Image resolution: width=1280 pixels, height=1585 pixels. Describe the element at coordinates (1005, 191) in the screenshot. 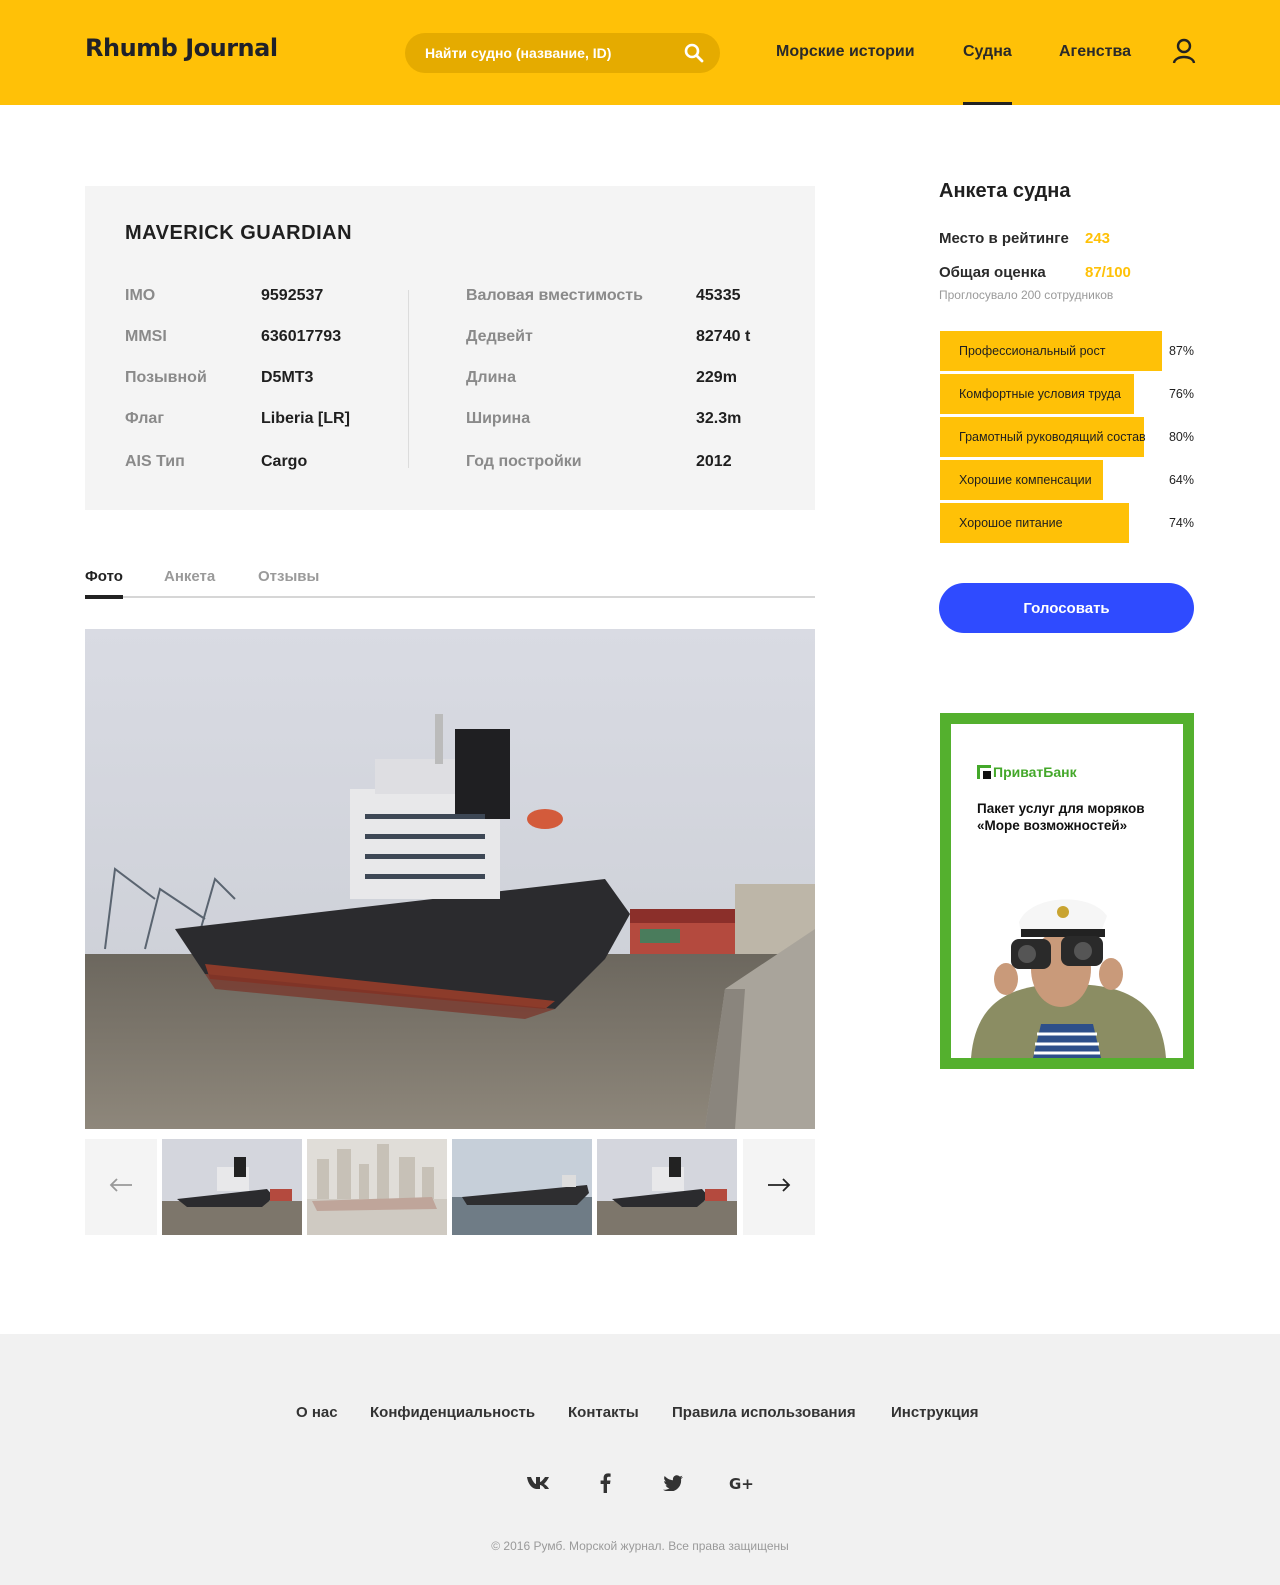

I see `sidebar-title: Анкета судна` at that location.